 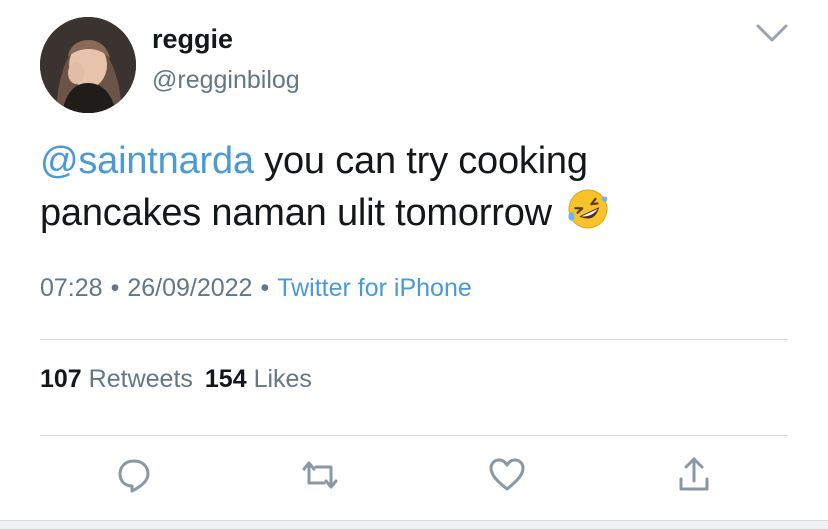 What do you see at coordinates (588, 209) in the screenshot?
I see `rolling-on-the-floor-laughing-emoji` at bounding box center [588, 209].